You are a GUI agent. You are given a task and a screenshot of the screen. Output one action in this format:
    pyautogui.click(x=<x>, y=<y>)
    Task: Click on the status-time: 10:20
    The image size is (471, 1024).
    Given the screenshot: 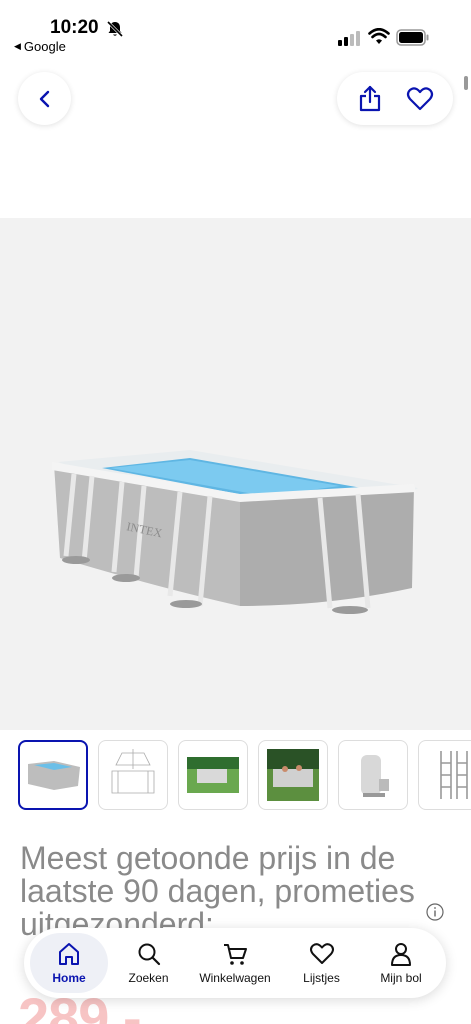 What is the action you would take?
    pyautogui.click(x=74, y=27)
    